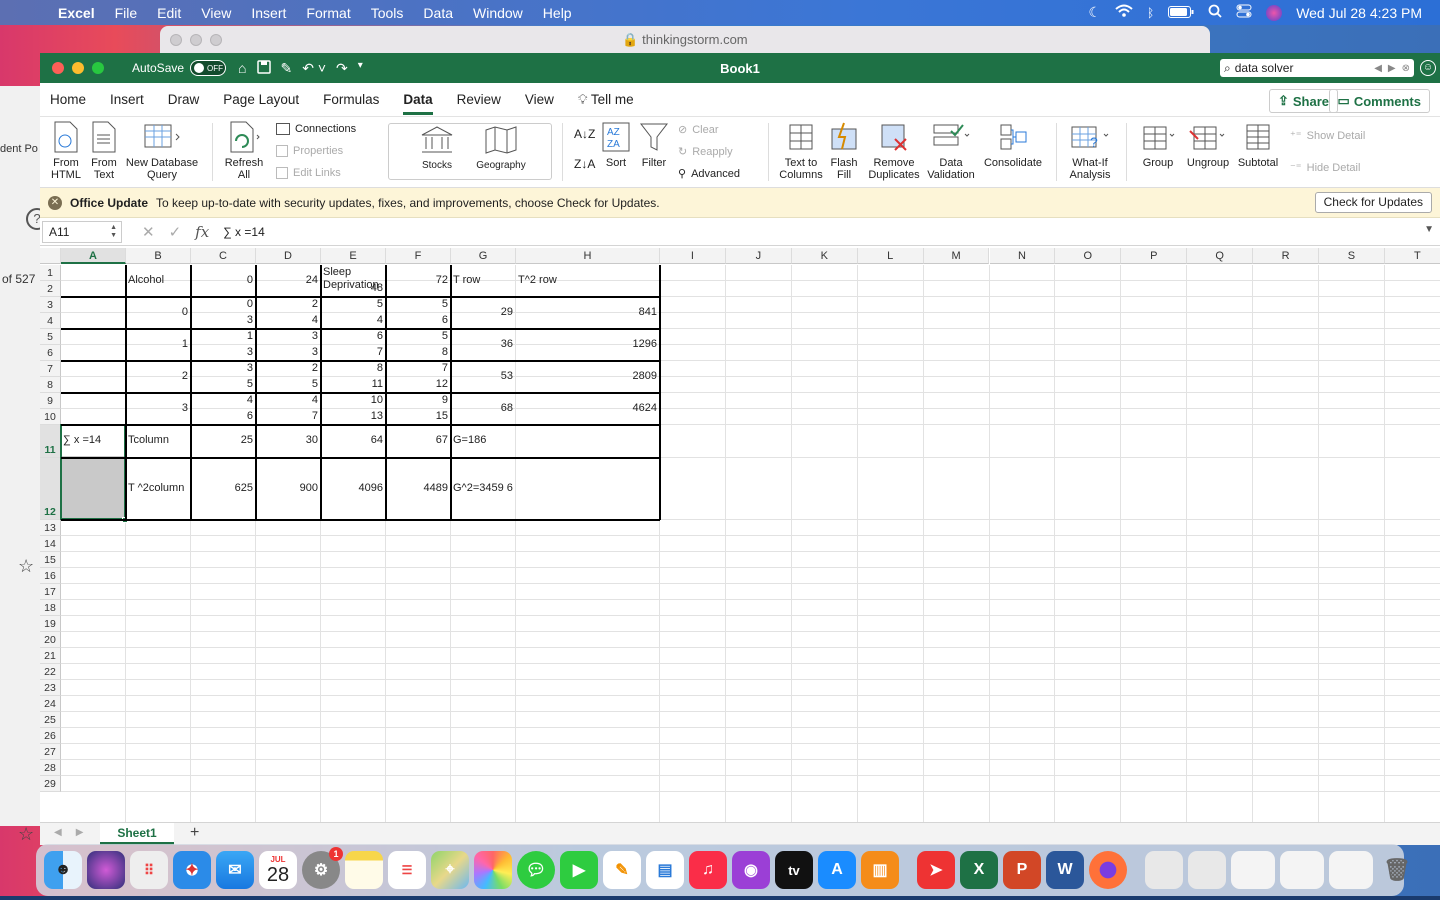 This screenshot has width=1440, height=900. Describe the element at coordinates (418, 489) in the screenshot. I see `cell-f12: 4489` at that location.